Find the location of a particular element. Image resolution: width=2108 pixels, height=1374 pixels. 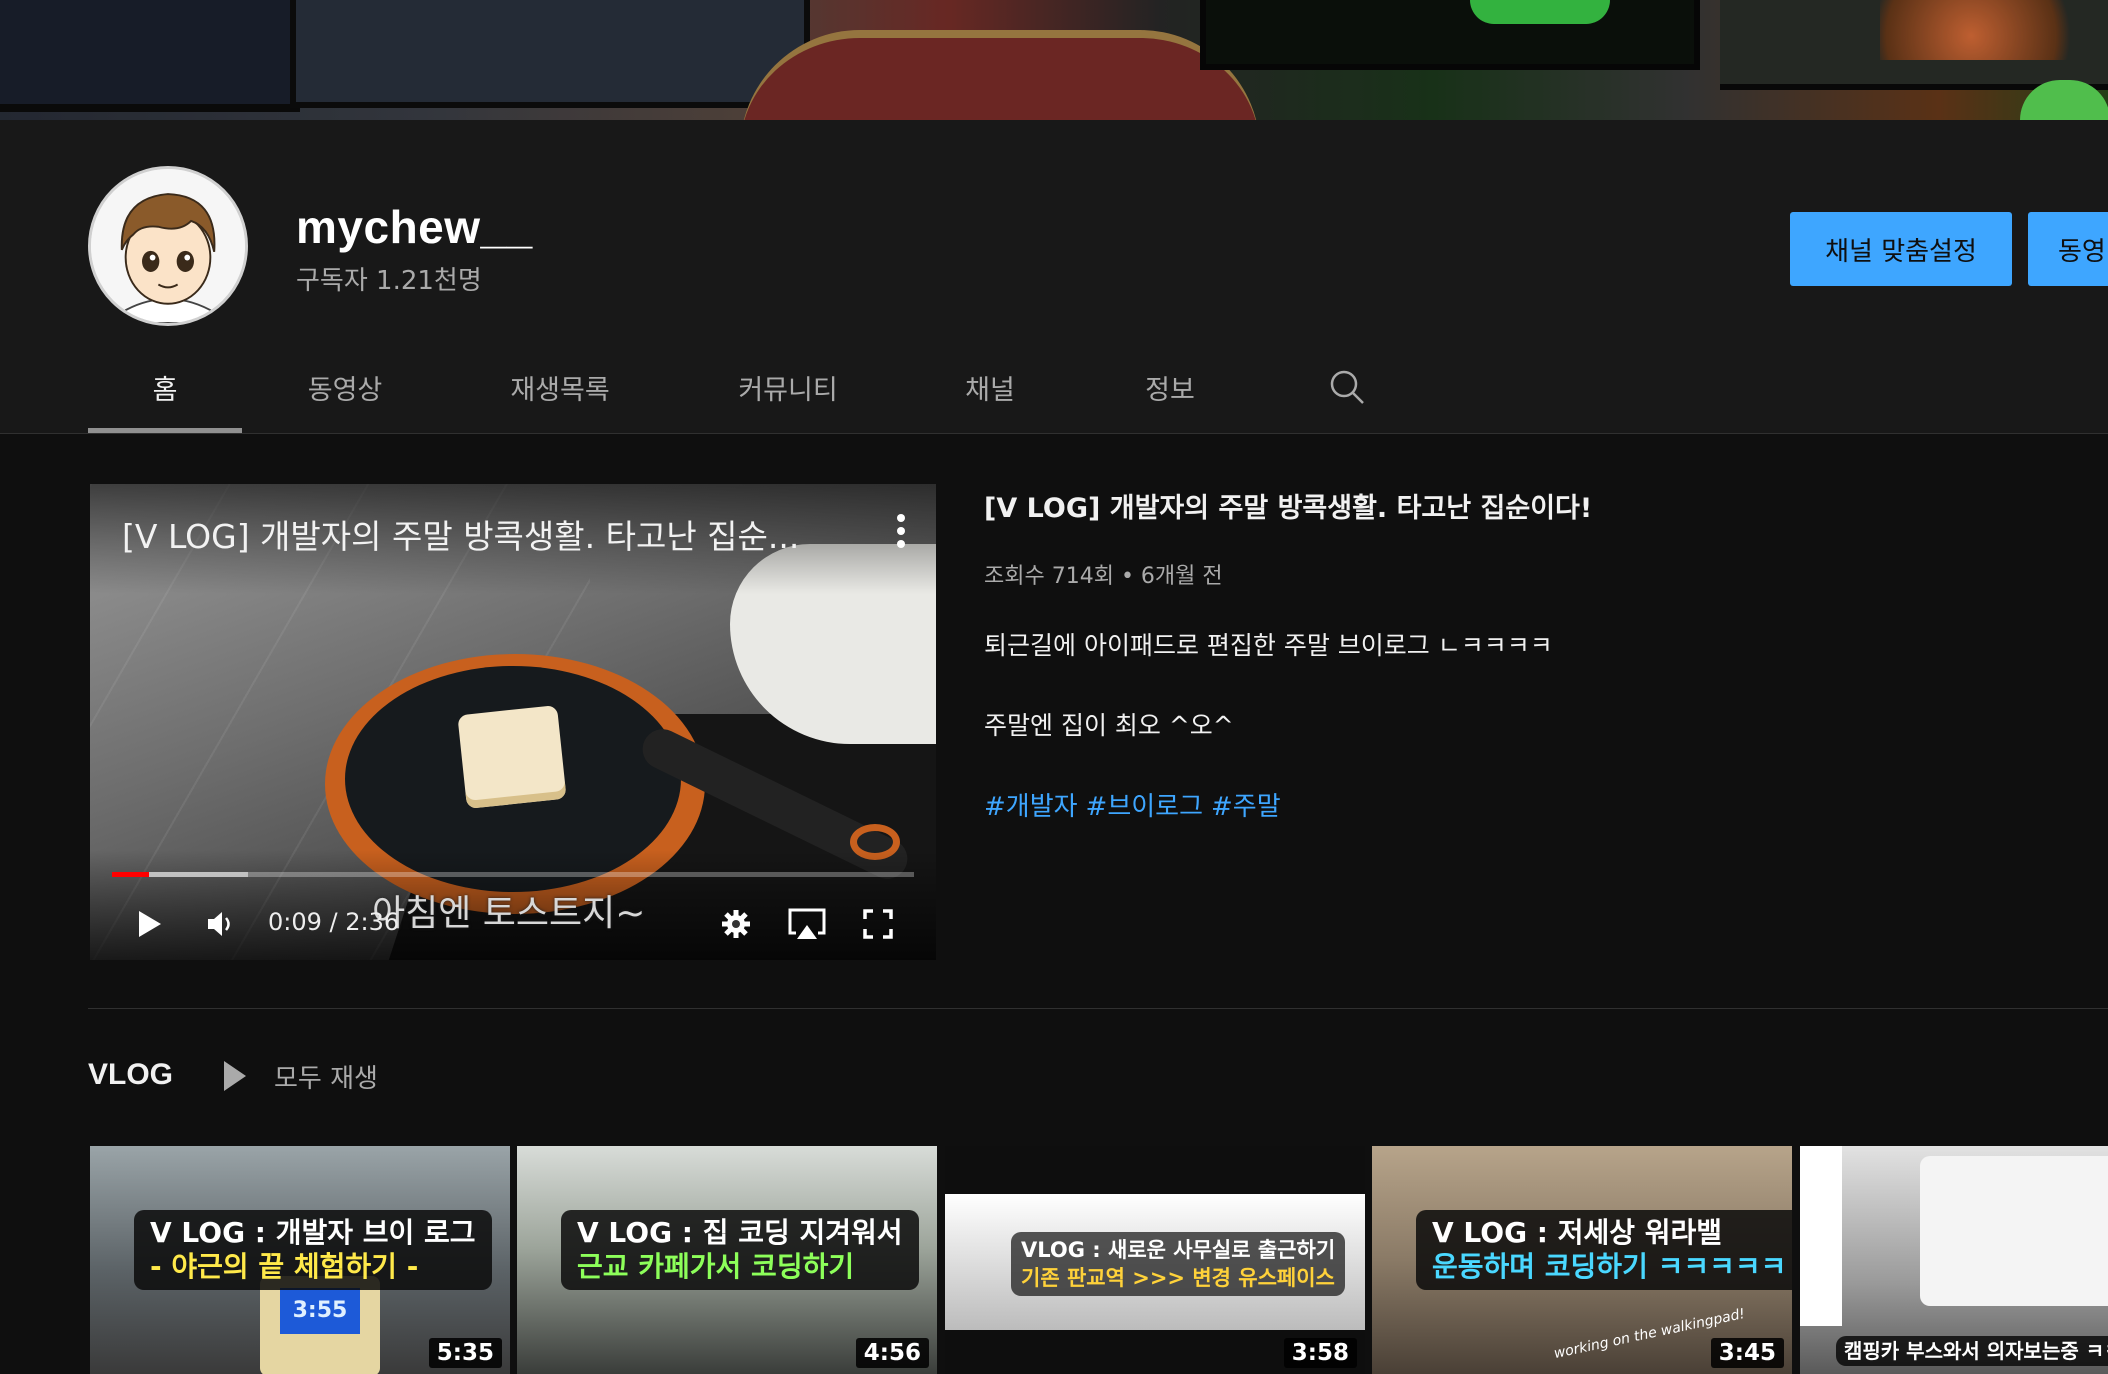

manage-videos-button: 동영 is located at coordinates (2068, 249).